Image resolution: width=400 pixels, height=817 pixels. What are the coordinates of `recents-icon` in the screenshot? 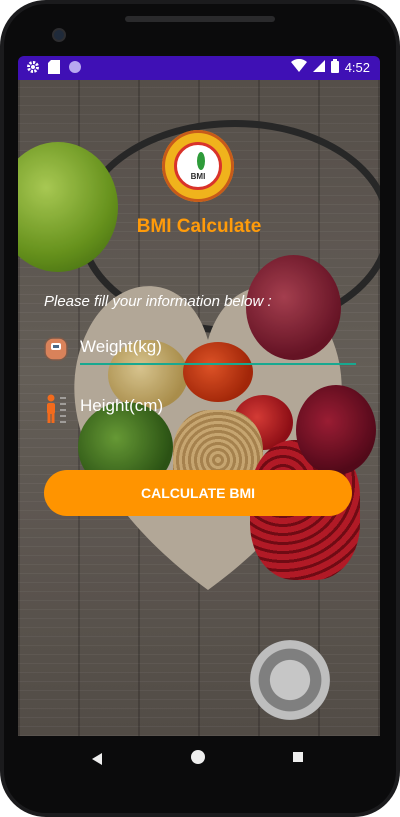 It's located at (298, 757).